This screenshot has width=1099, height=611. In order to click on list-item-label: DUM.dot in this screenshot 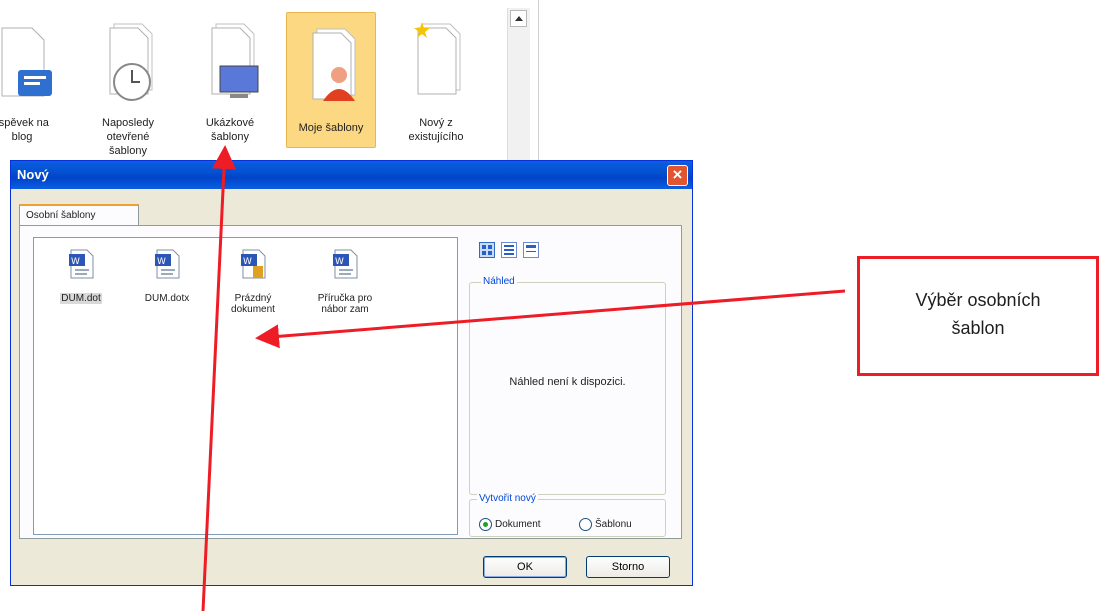, I will do `click(81, 298)`.